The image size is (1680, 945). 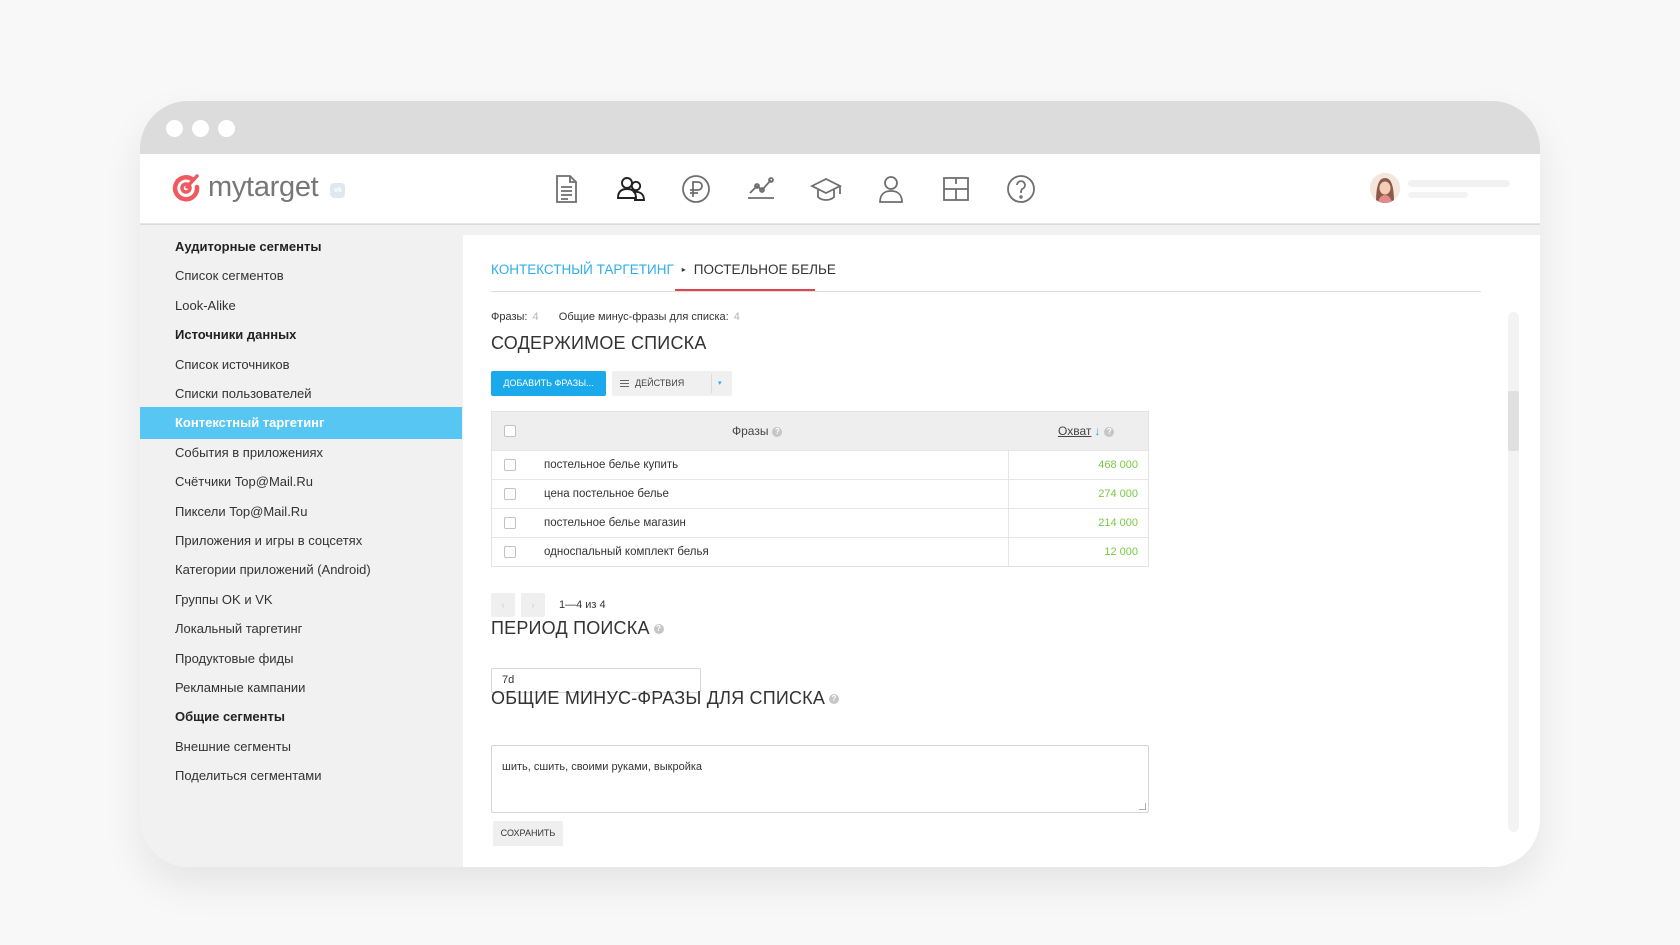 I want to click on list-meta: Фразы: 4 Общие минус-фразы для списка: 4, so click(x=615, y=317).